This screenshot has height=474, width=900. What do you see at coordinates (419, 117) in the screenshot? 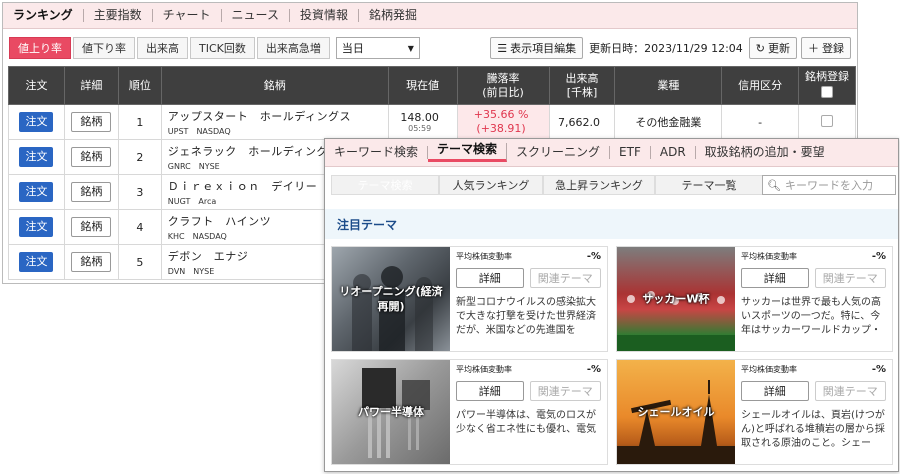
I see `price-value: 148.00` at bounding box center [419, 117].